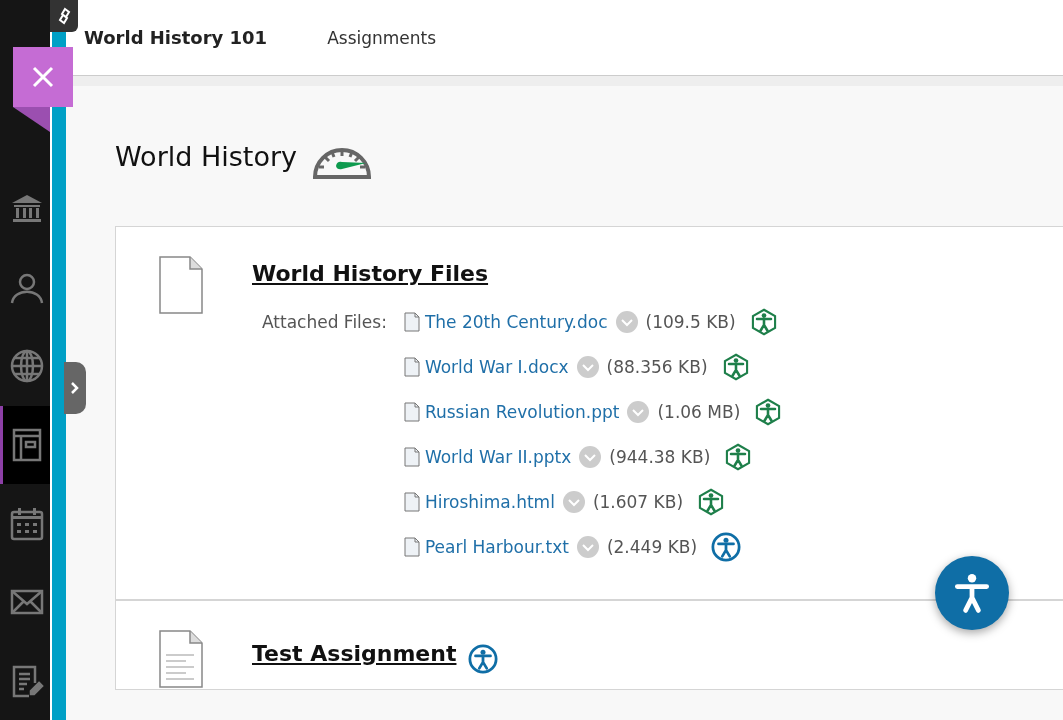  Describe the element at coordinates (26, 523) in the screenshot. I see `calendar-icon` at that location.